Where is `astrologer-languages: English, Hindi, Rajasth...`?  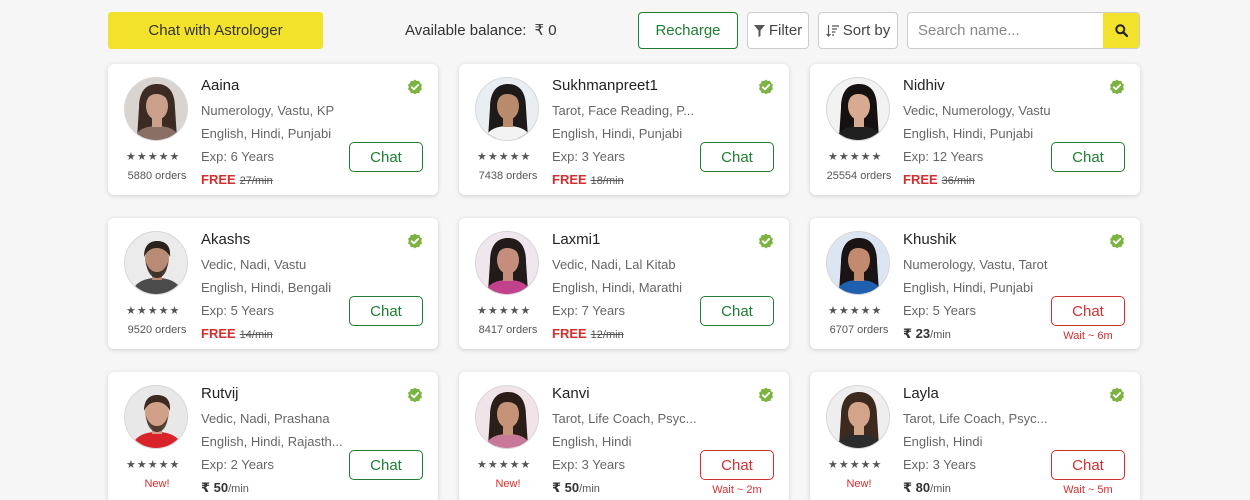
astrologer-languages: English, Hindi, Rajasth... is located at coordinates (272, 441).